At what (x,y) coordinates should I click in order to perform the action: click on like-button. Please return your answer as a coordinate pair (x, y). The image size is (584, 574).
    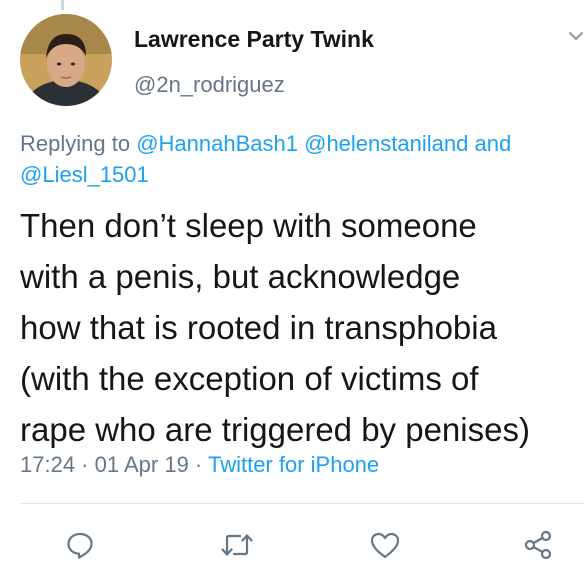
    Looking at the image, I should click on (385, 545).